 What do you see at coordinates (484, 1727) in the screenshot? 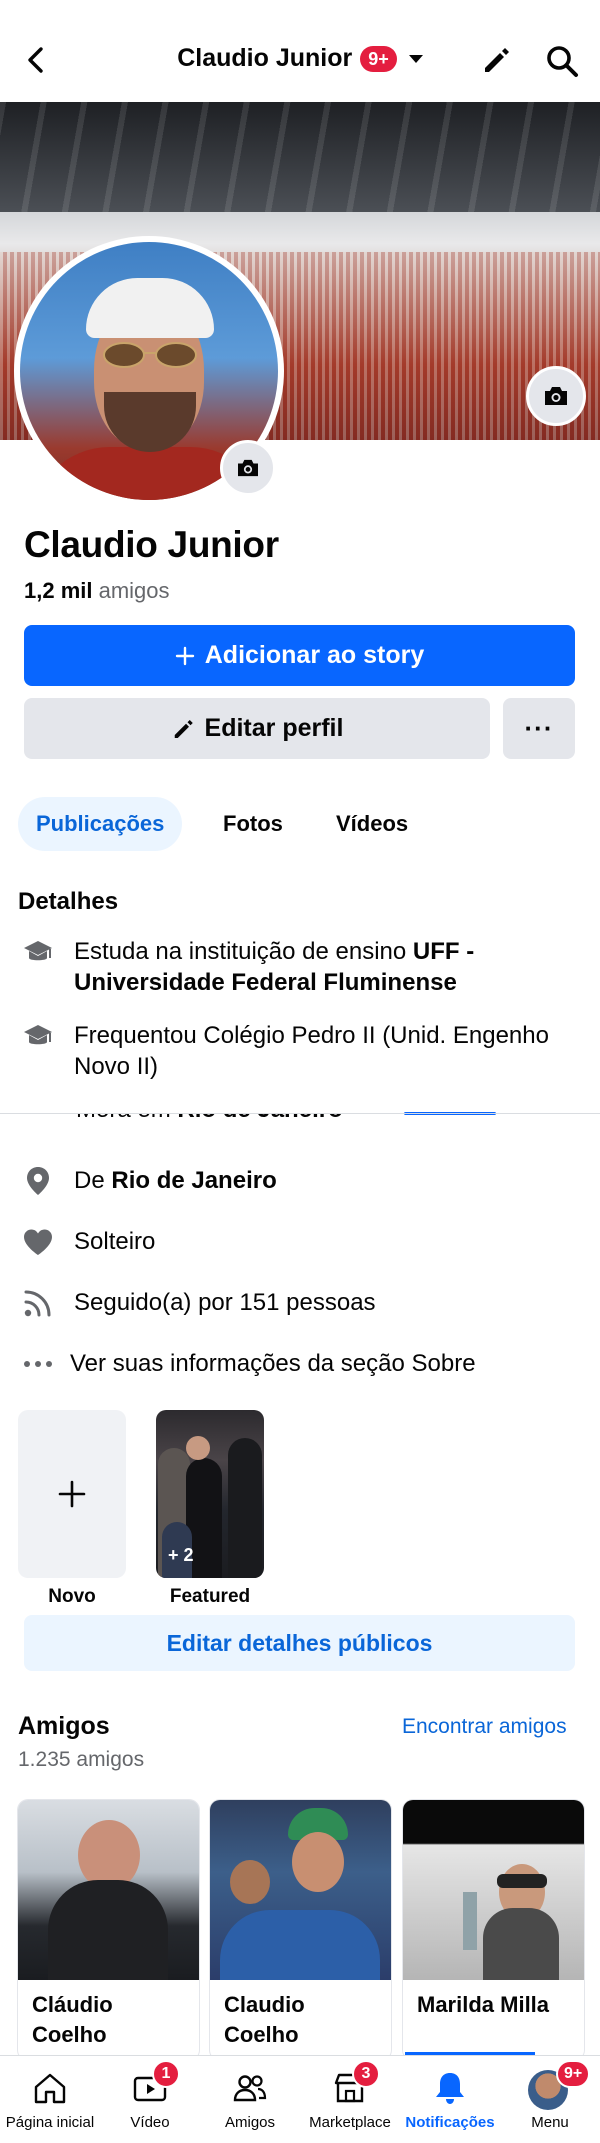
I see `find-friends-link: Encontrar amigos` at bounding box center [484, 1727].